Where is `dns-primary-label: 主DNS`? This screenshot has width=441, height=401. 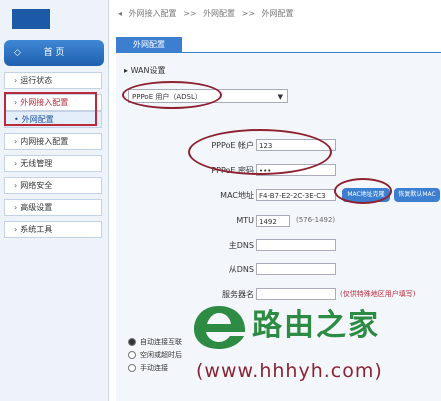
dns-primary-label: 主DNS is located at coordinates (241, 245).